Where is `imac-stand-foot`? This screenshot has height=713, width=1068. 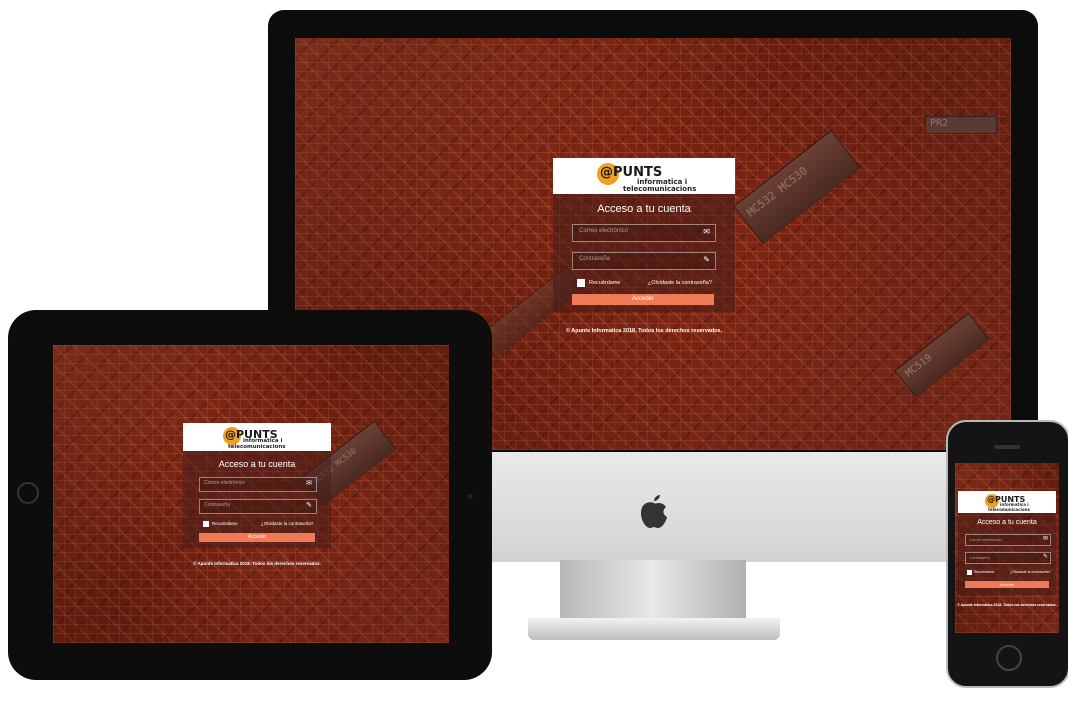
imac-stand-foot is located at coordinates (654, 629).